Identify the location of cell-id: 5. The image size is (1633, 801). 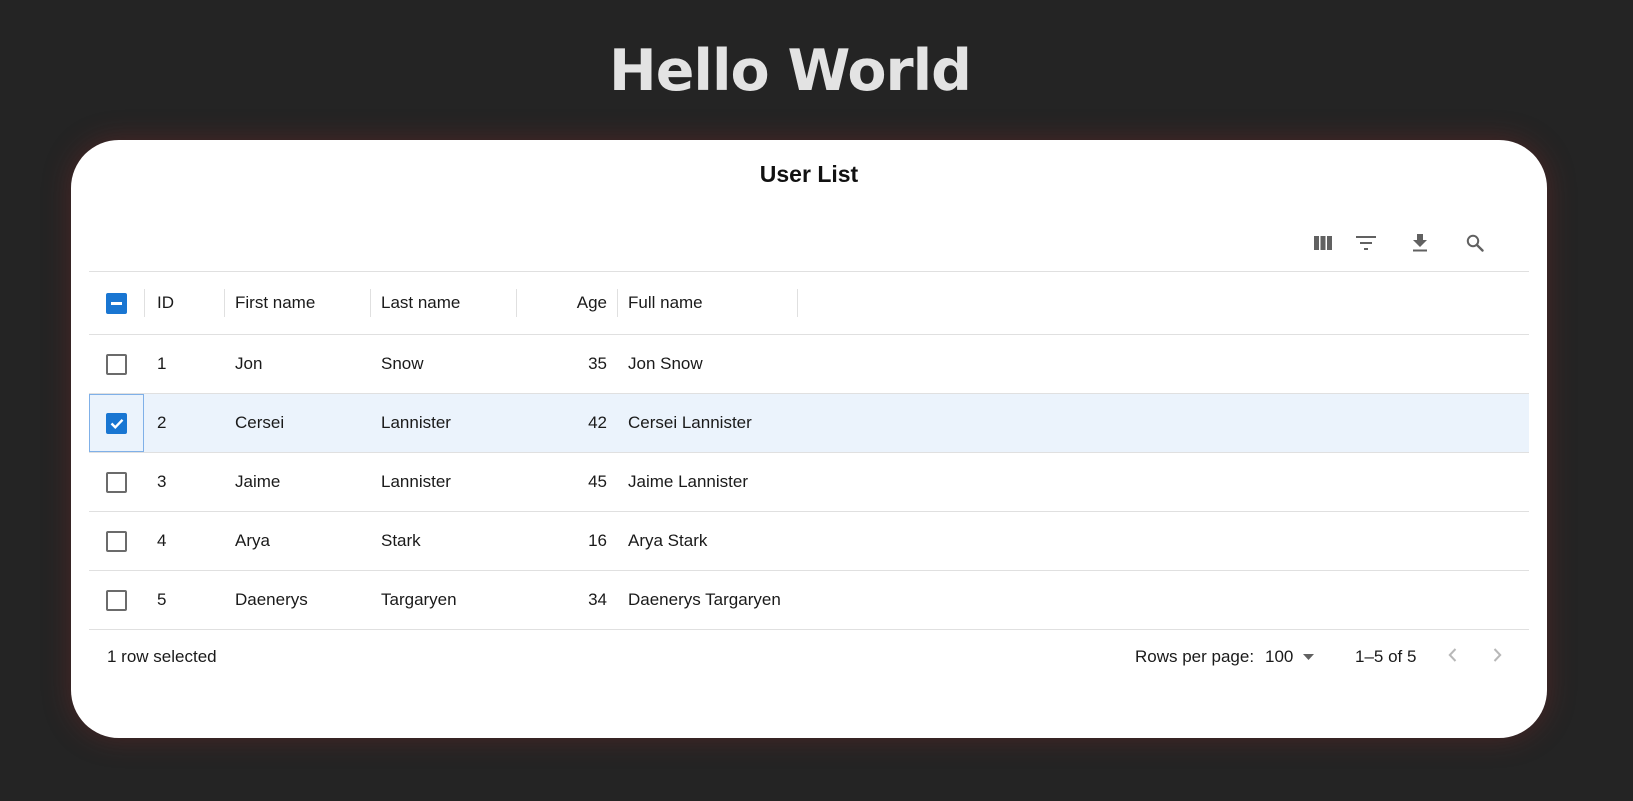
(162, 599).